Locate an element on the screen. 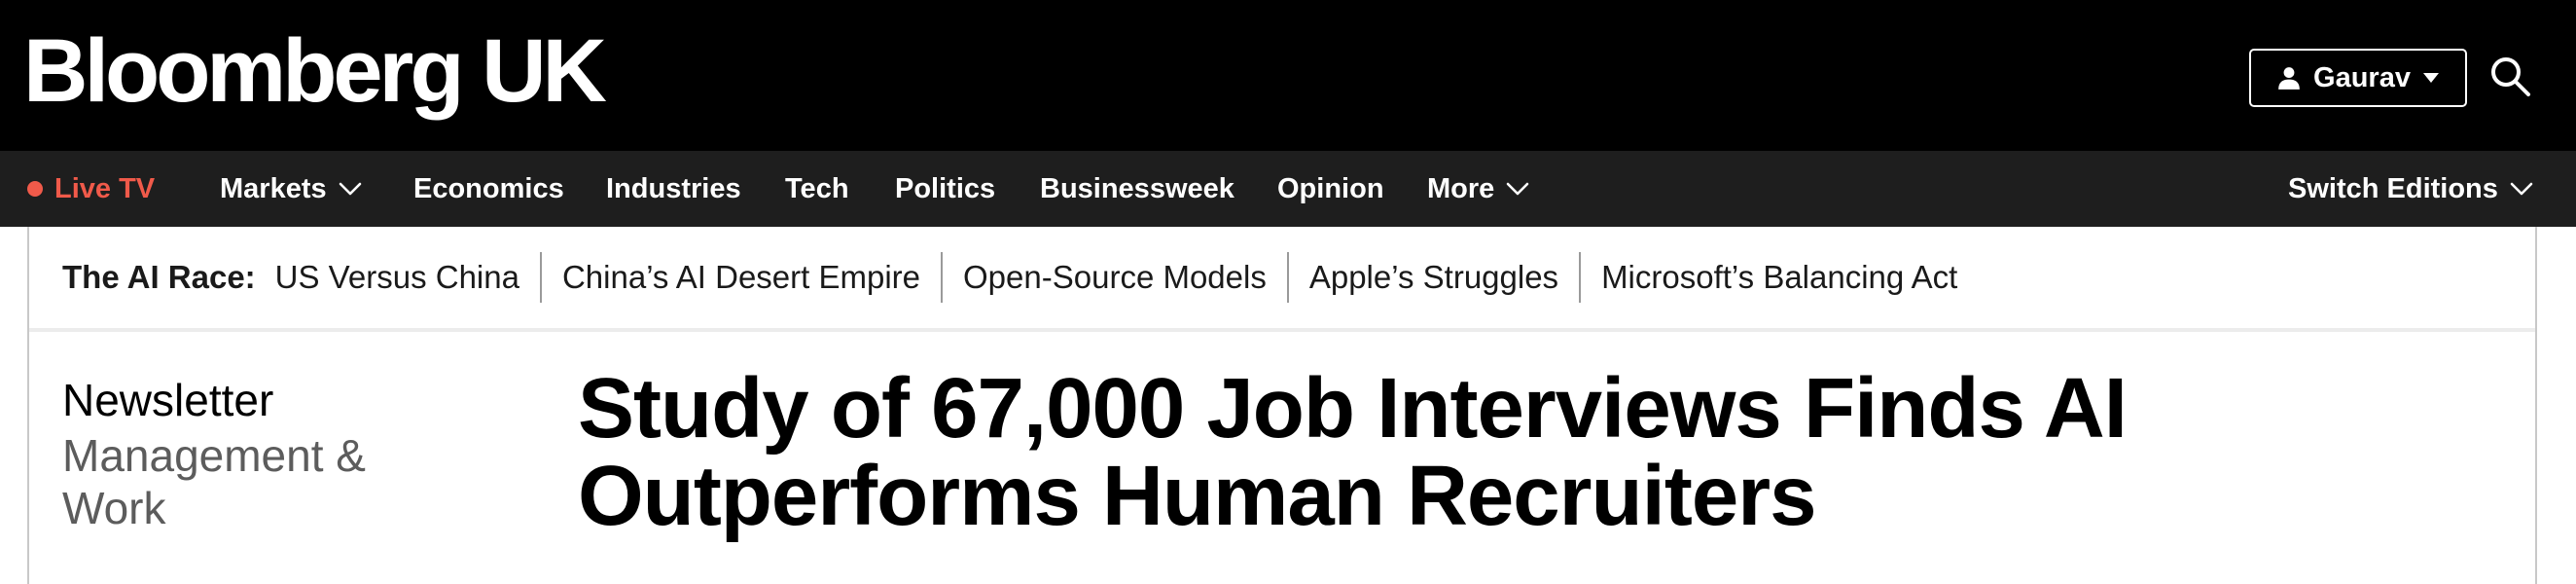 Image resolution: width=2576 pixels, height=584 pixels. search-icon is located at coordinates (2510, 77).